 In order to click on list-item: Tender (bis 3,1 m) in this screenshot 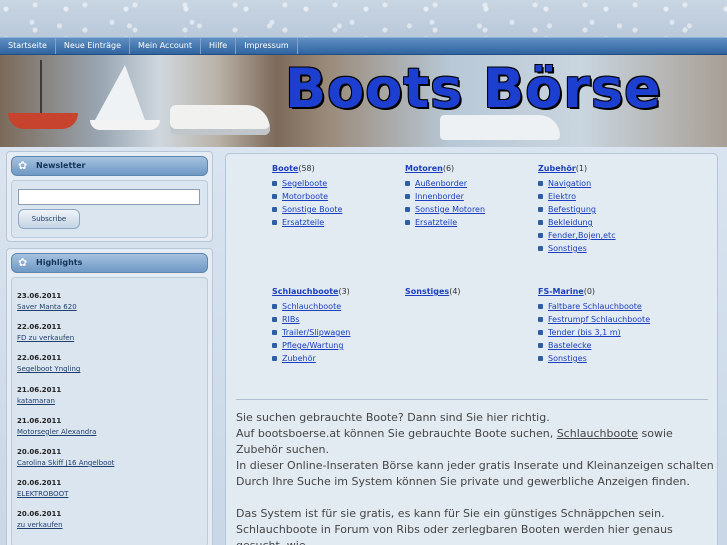, I will do `click(594, 332)`.